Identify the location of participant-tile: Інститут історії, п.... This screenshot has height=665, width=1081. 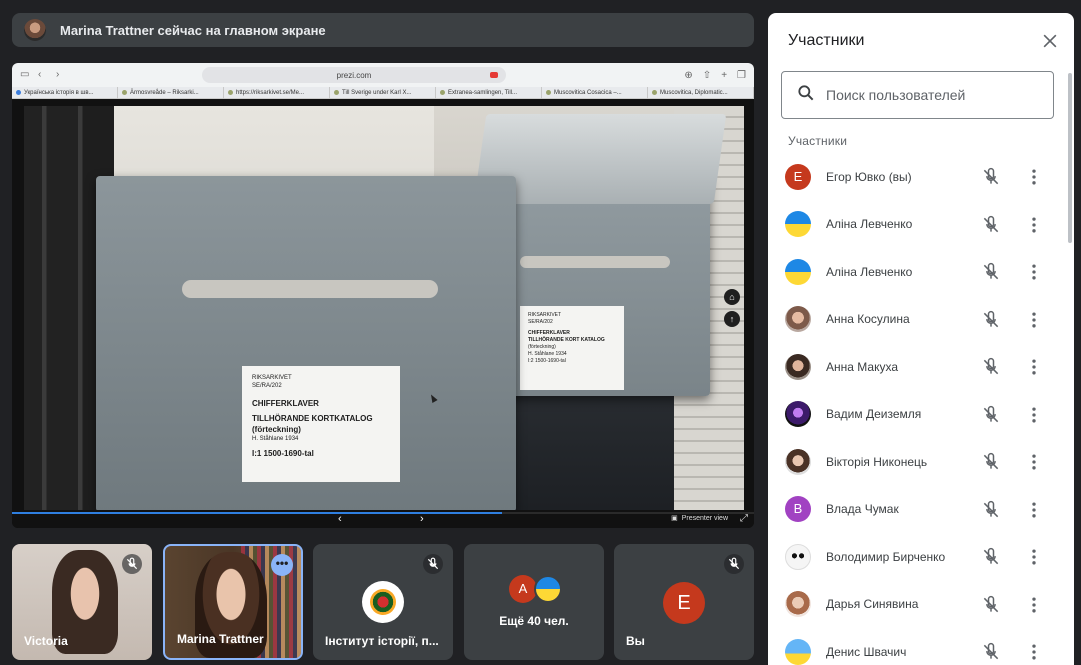
(383, 602).